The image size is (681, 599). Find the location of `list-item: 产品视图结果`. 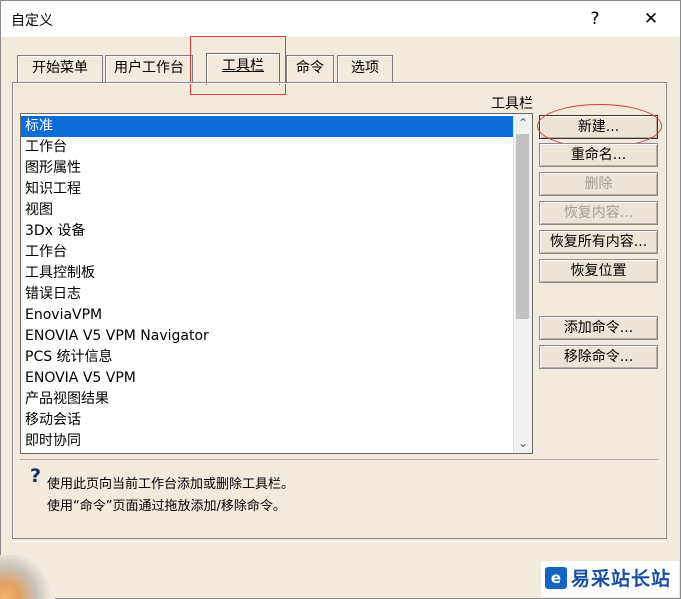

list-item: 产品视图结果 is located at coordinates (267, 399).